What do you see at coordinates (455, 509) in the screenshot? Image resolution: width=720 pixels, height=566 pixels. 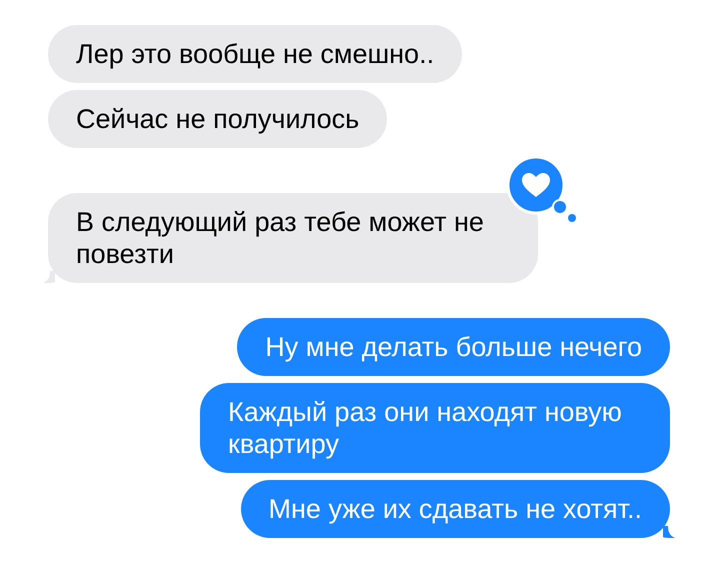 I see `message-bubble: Мне уже их сдавать не хотят..` at bounding box center [455, 509].